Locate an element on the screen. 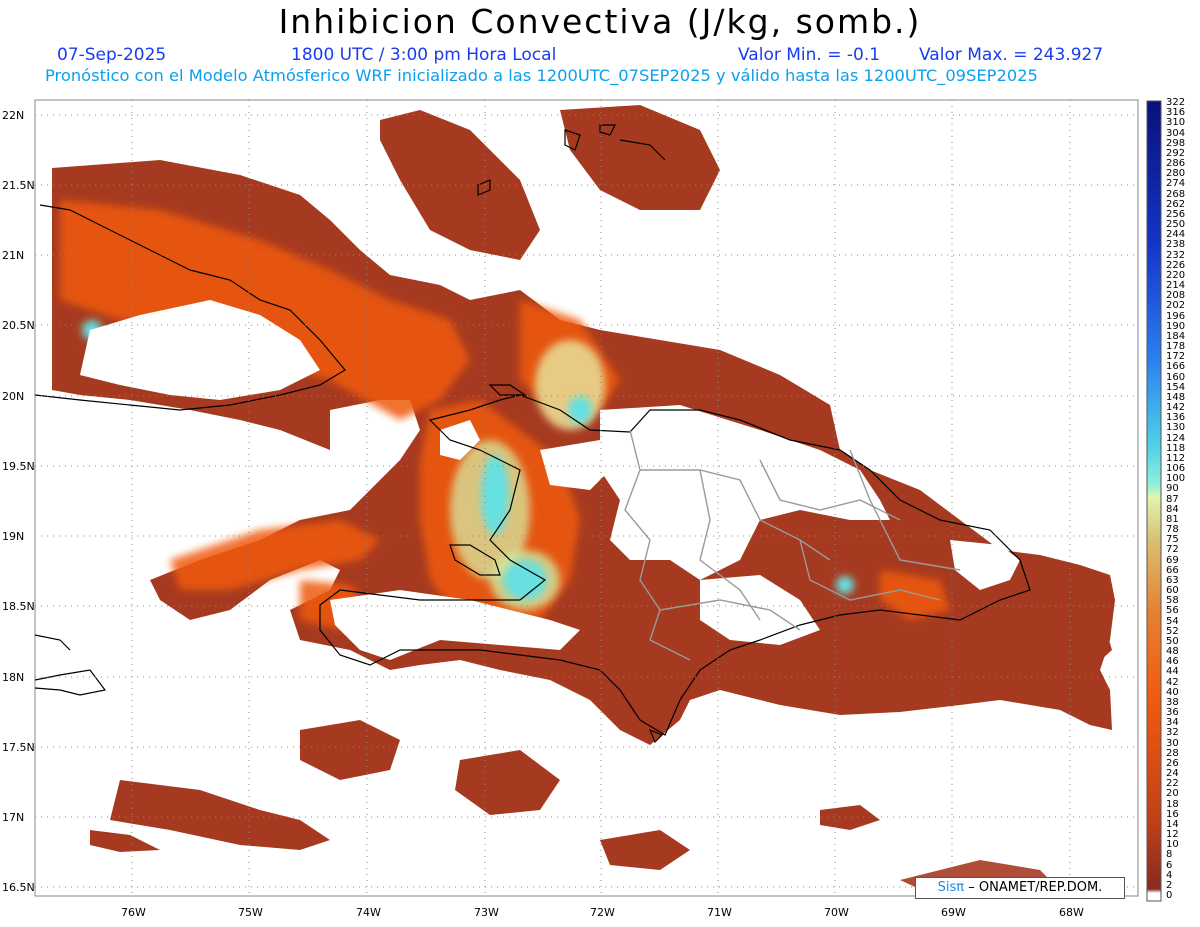 The image size is (1200, 927). colorbar-tick-label: 18 is located at coordinates (1172, 804).